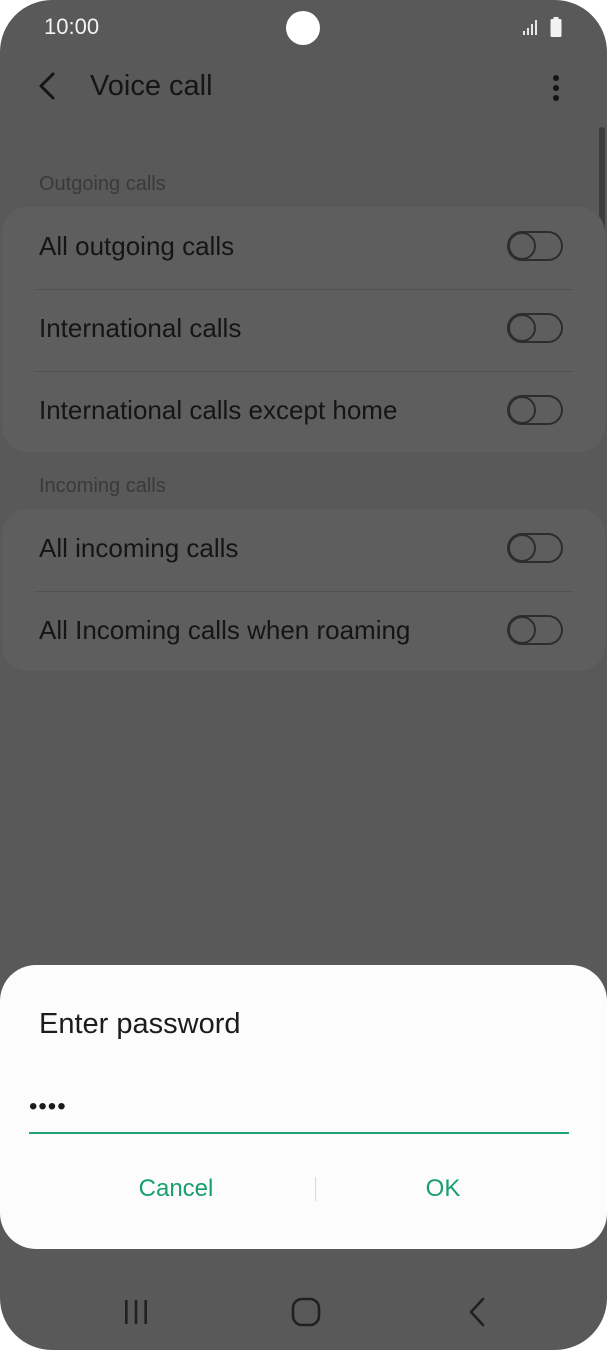  I want to click on button-divider, so click(315, 1189).